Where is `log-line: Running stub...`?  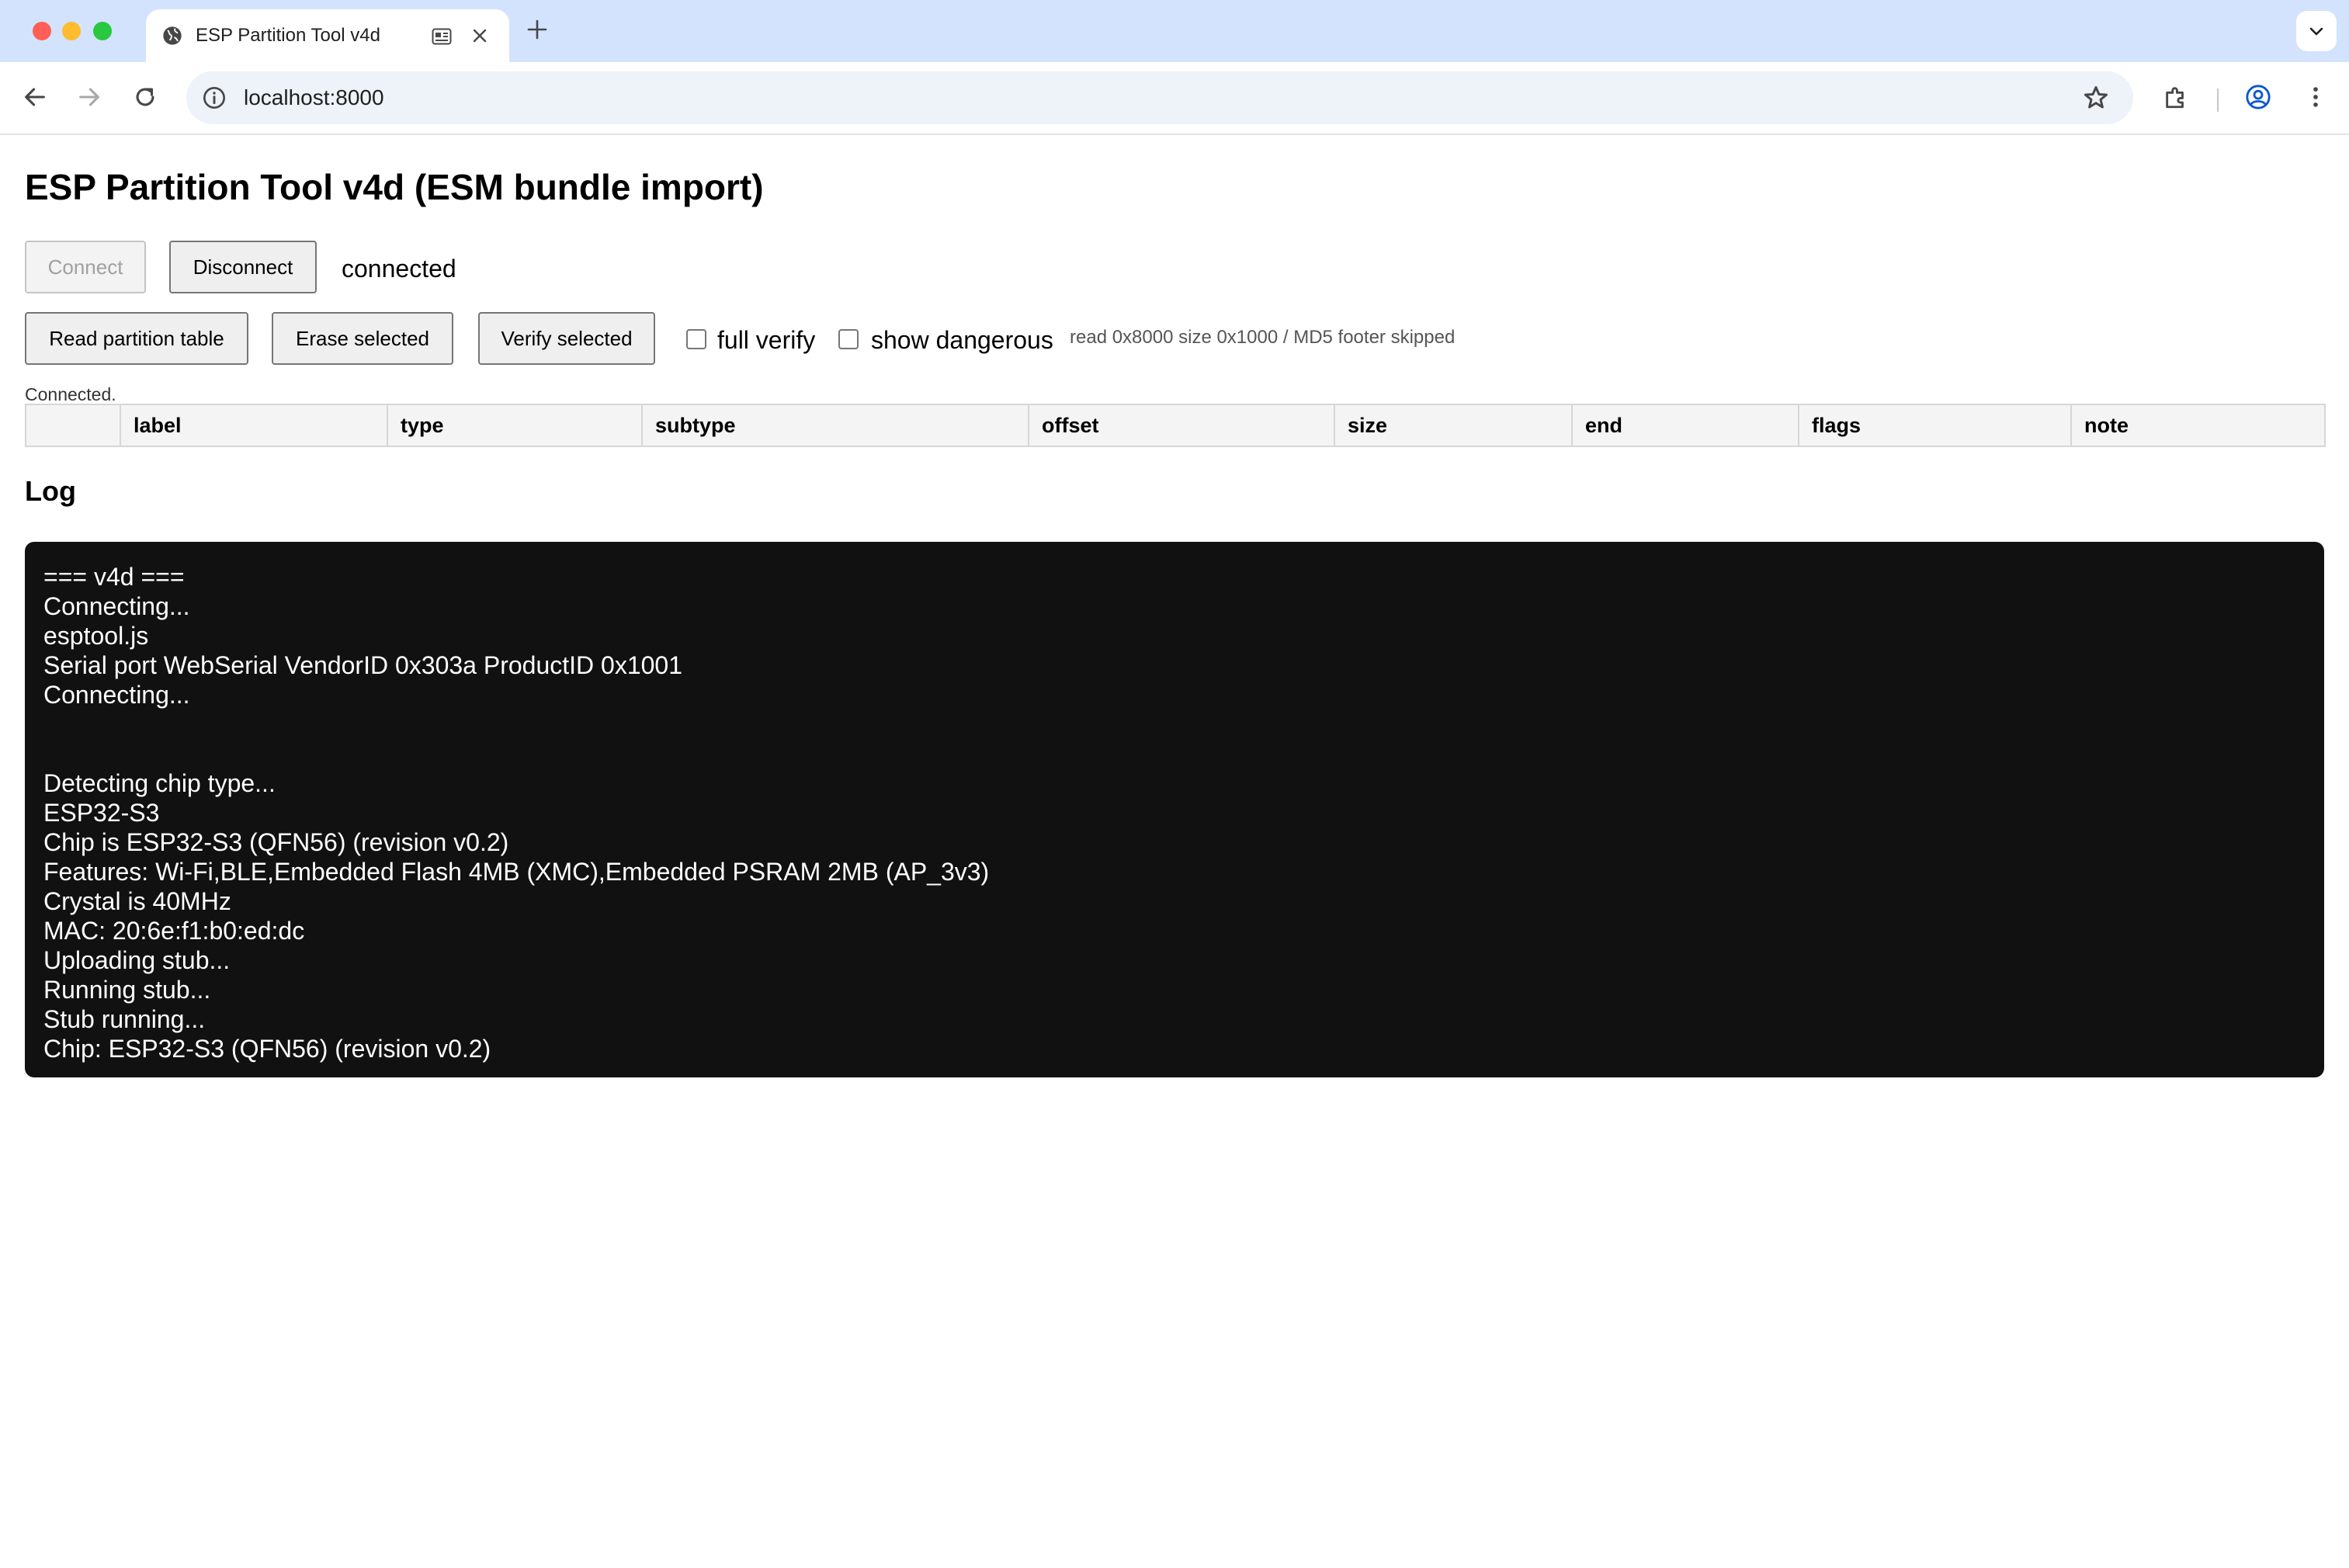 log-line: Running stub... is located at coordinates (127, 990).